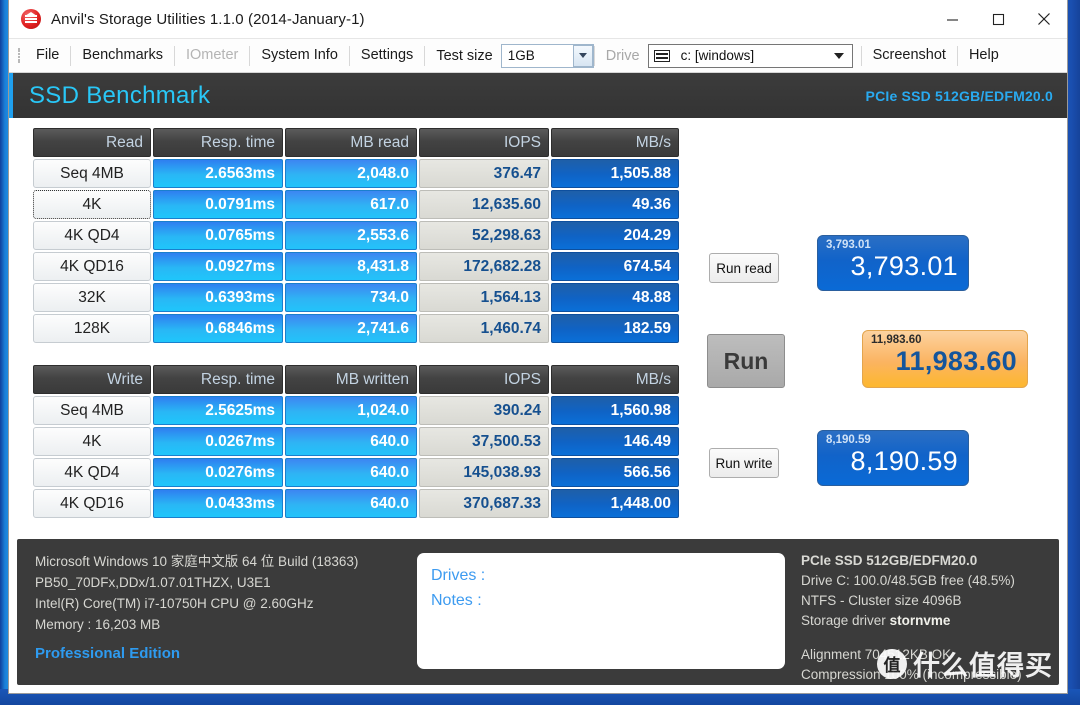 This screenshot has width=1080, height=705. What do you see at coordinates (622, 55) in the screenshot?
I see `drive-label: Drive` at bounding box center [622, 55].